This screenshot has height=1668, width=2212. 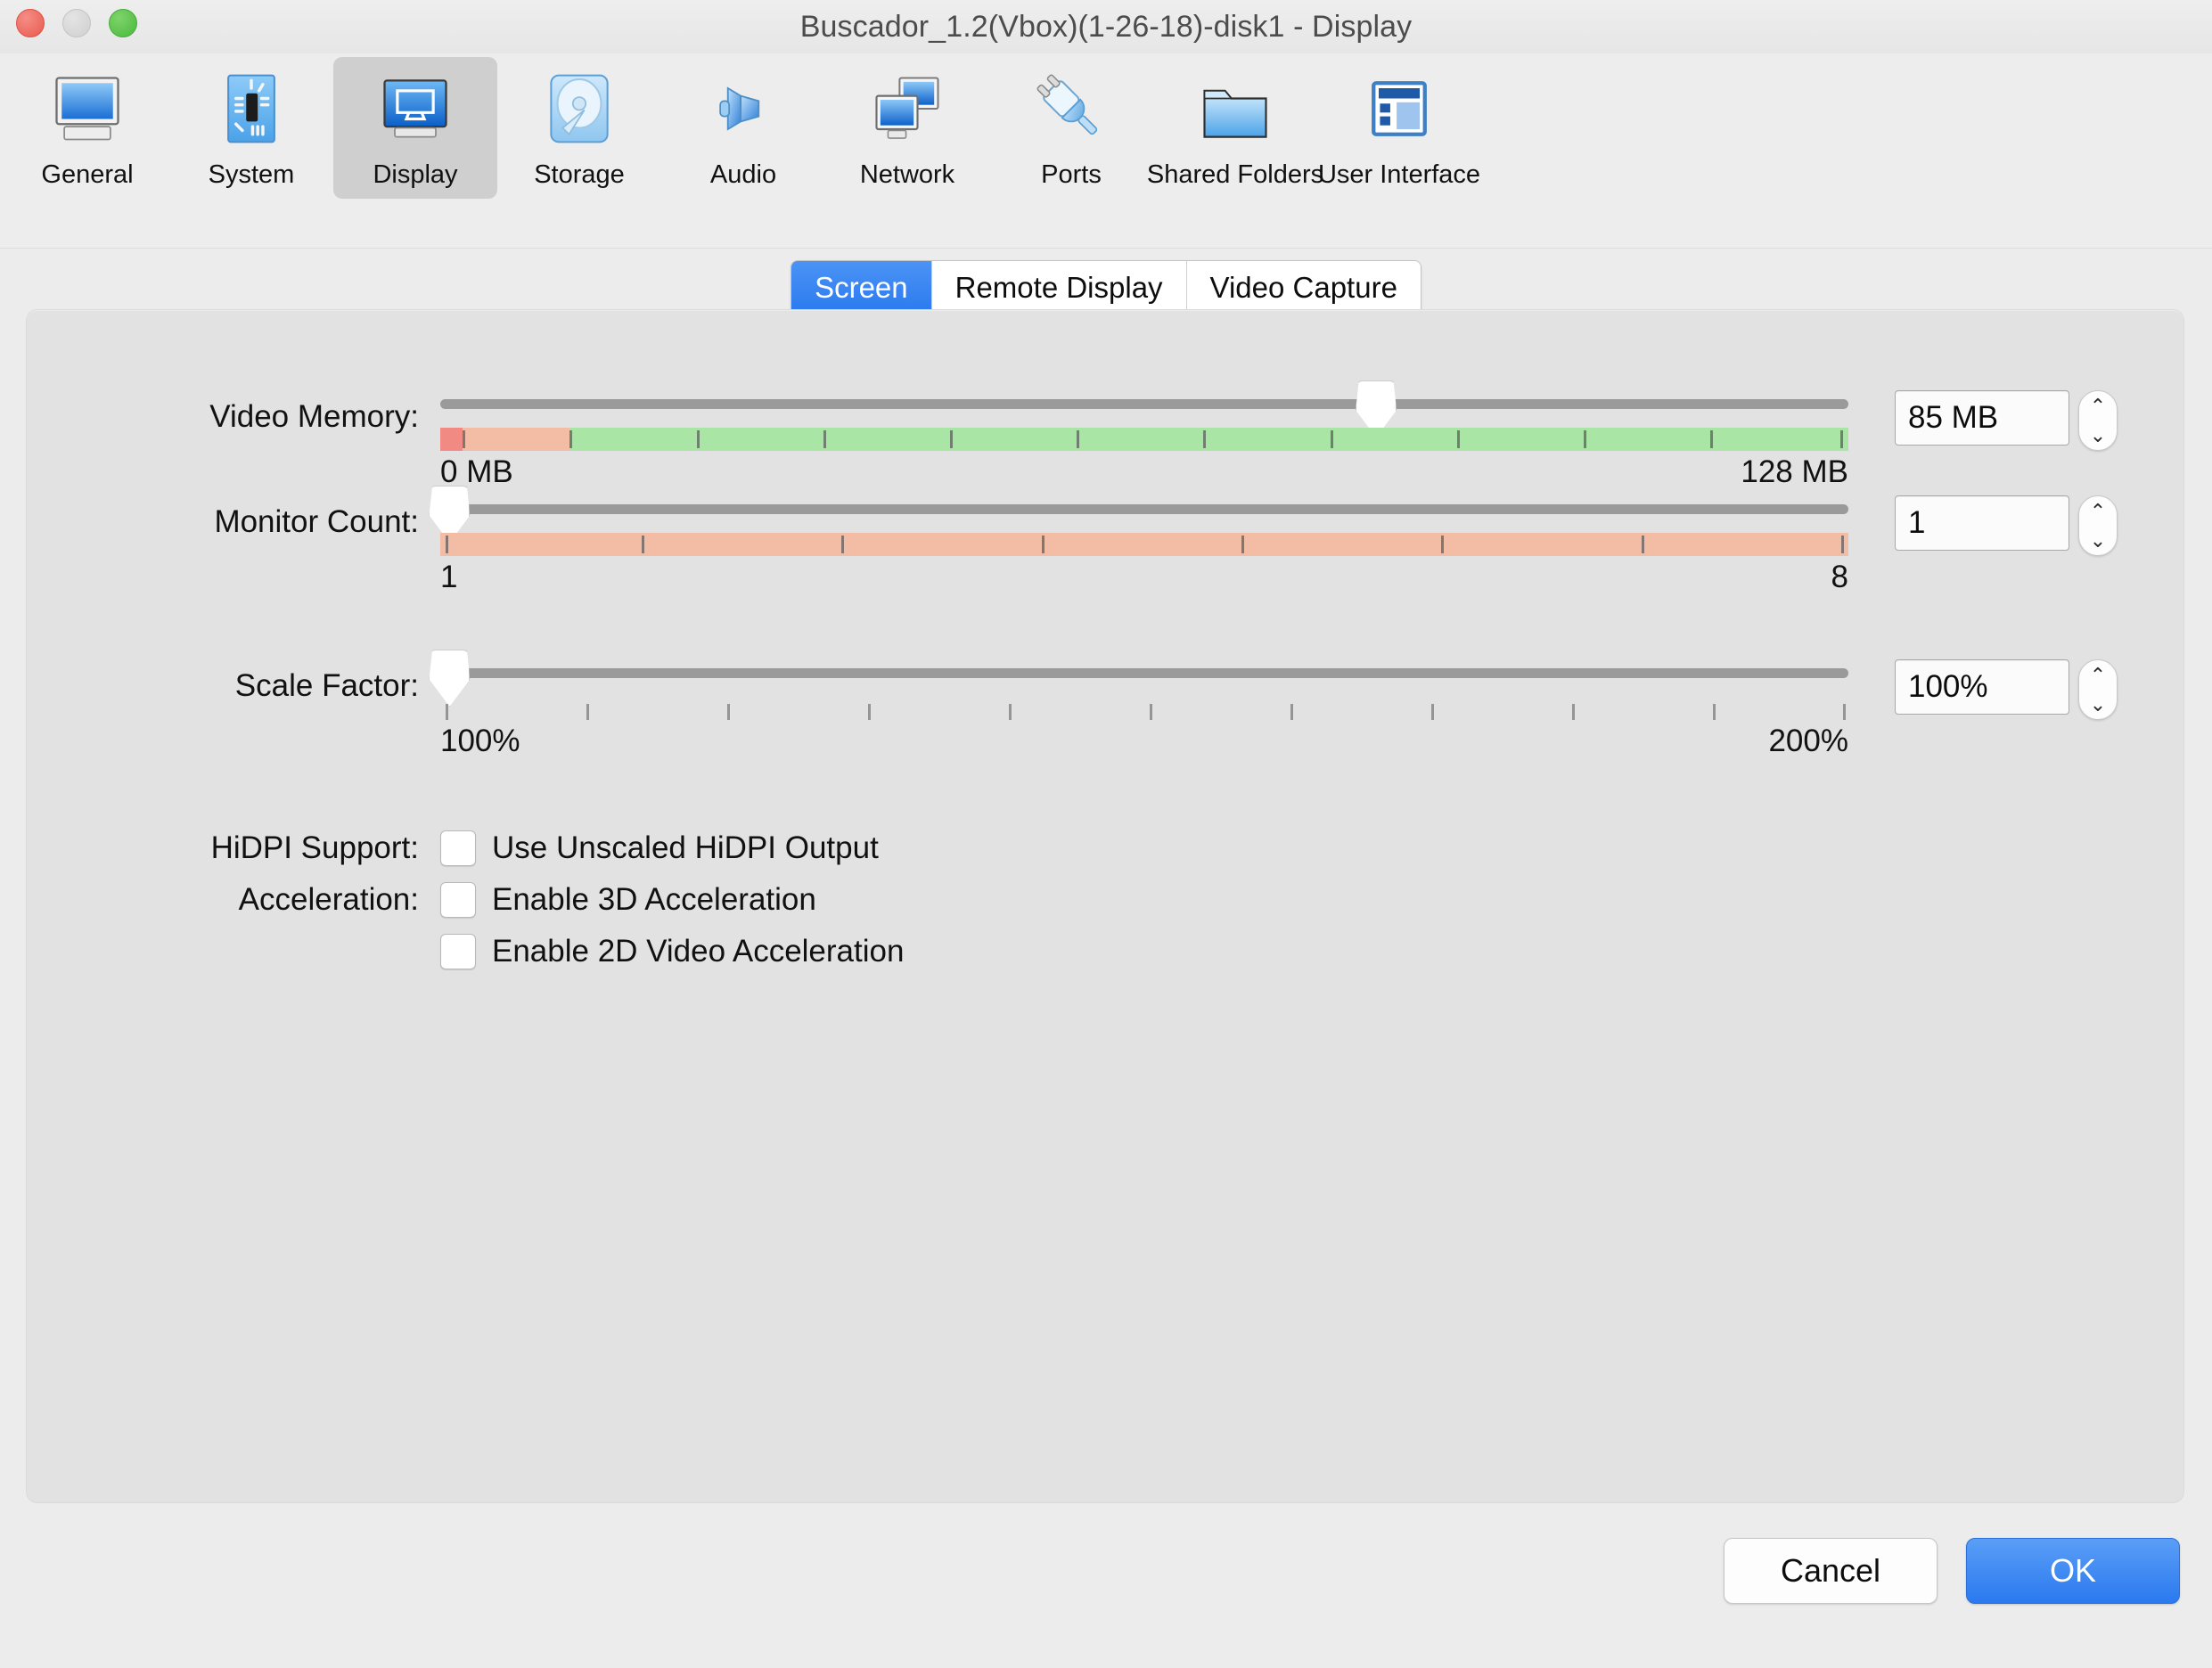 What do you see at coordinates (579, 128) in the screenshot?
I see `toolbar-item-storage: Storage` at bounding box center [579, 128].